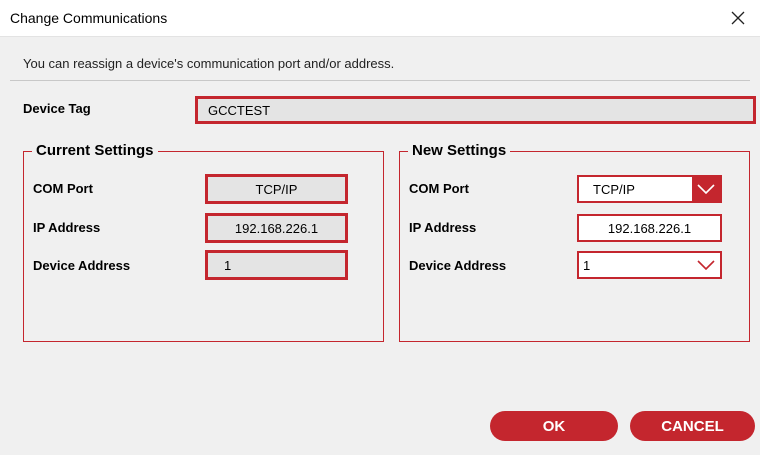 This screenshot has height=455, width=760. I want to click on window-title: Change Communications, so click(89, 18).